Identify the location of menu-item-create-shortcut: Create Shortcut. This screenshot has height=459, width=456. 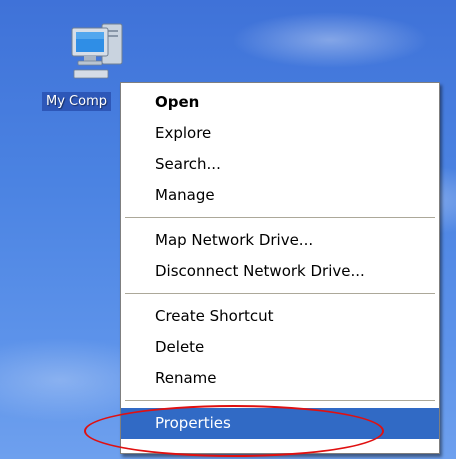
(280, 316).